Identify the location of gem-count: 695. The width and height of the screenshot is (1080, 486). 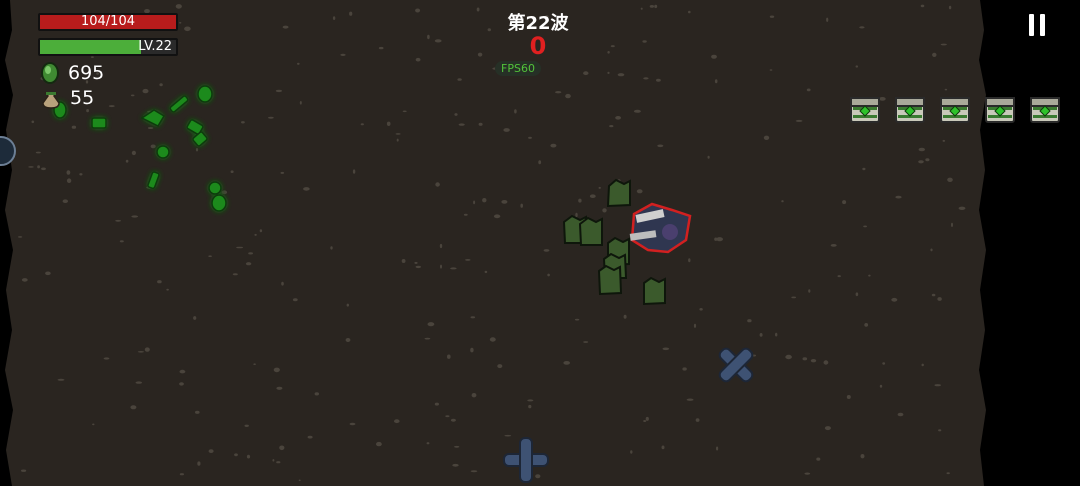
(86, 73).